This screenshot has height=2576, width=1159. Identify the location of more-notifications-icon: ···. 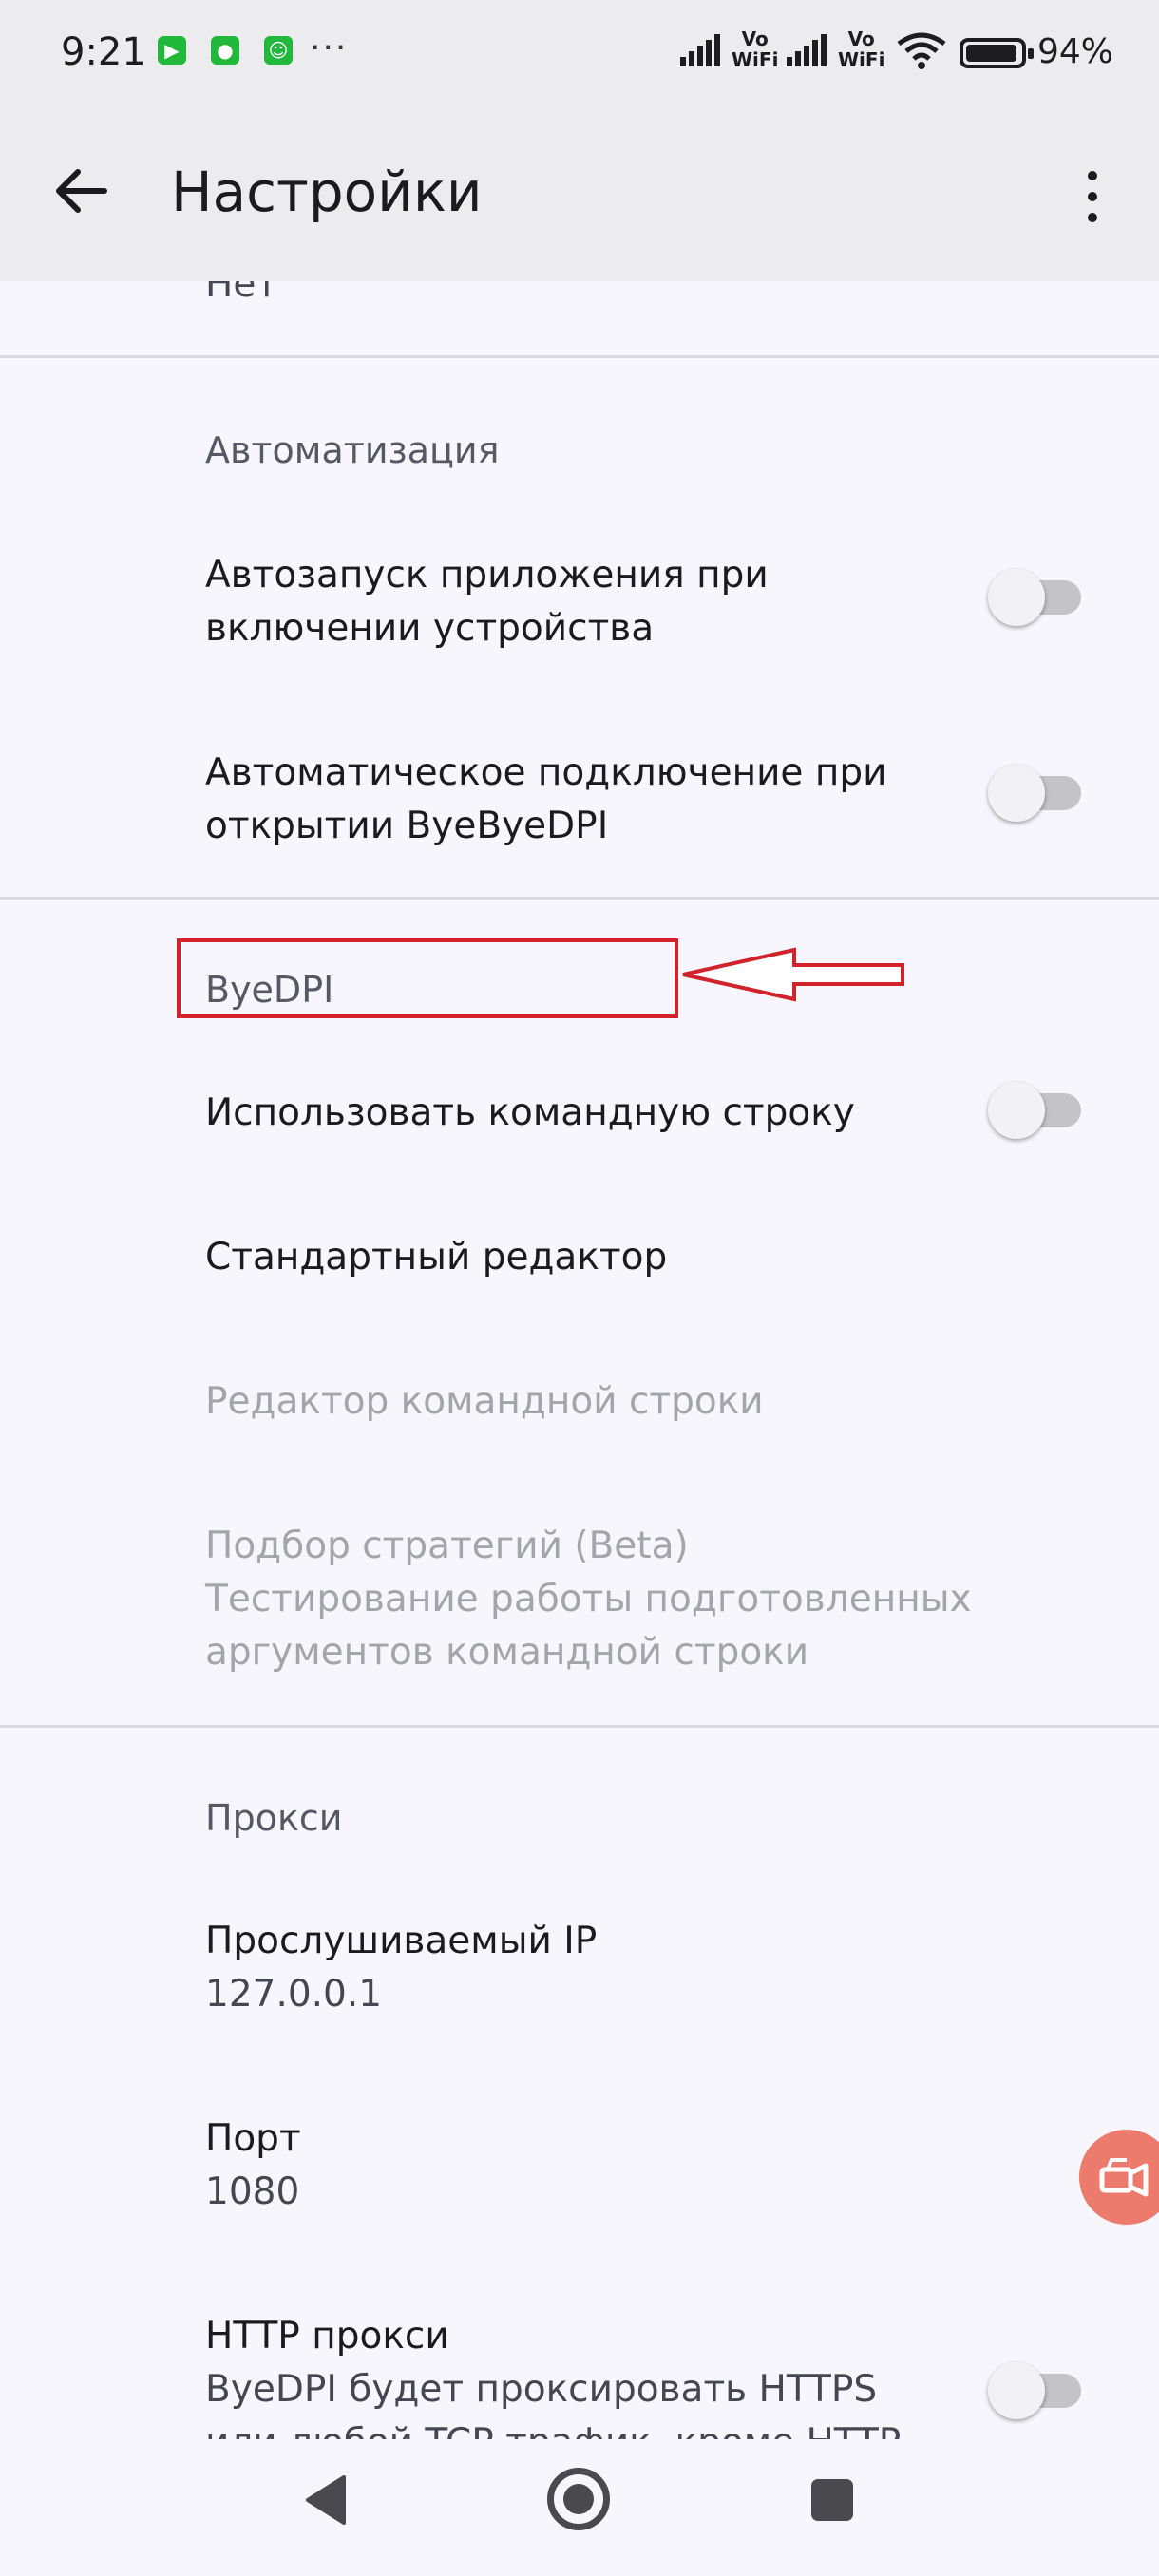
(329, 47).